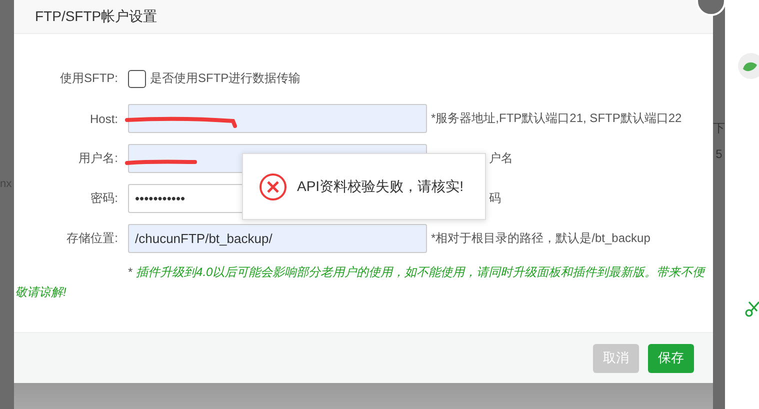 This screenshot has height=409, width=759. I want to click on save-button: 保存, so click(671, 358).